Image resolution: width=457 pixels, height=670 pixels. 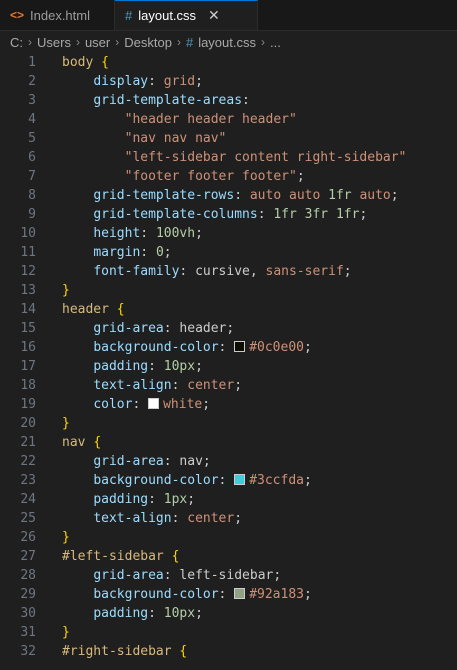 I want to click on line-number: 29, so click(x=28, y=594).